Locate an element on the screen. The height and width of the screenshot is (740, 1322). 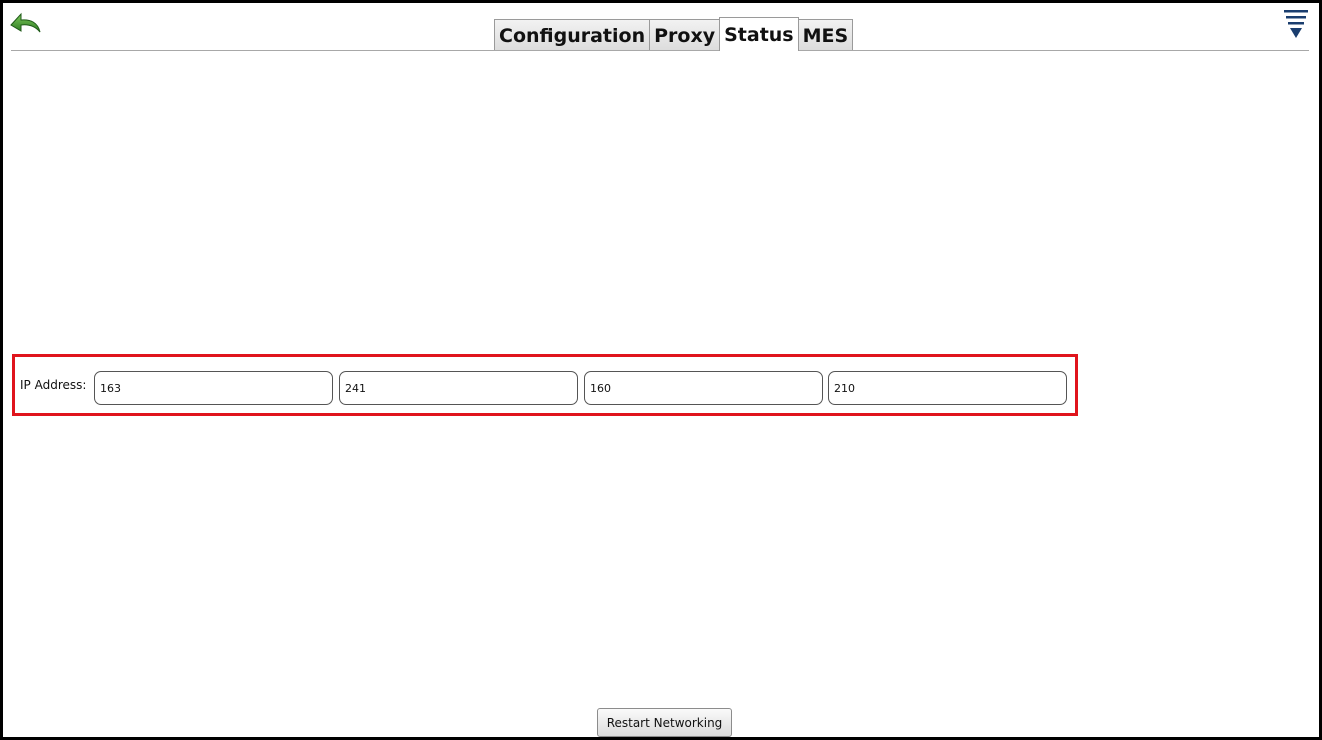
tab-configuration: Configuration is located at coordinates (572, 35).